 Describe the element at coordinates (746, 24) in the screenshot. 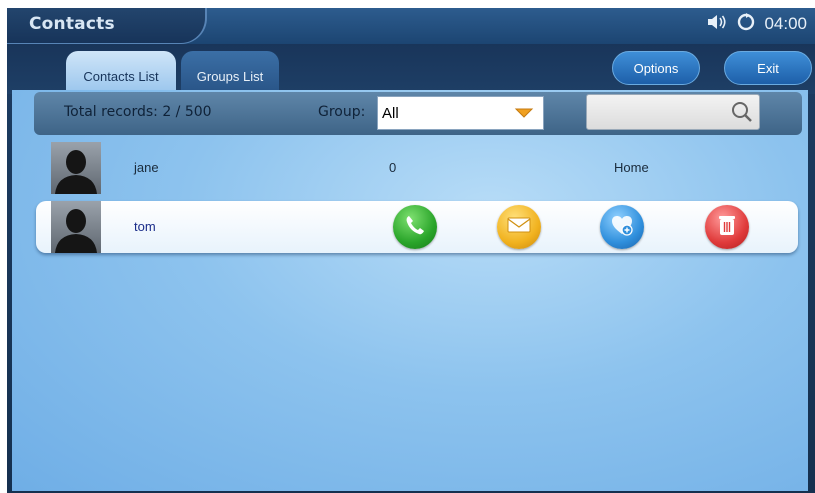

I see `sync-status-icon` at that location.